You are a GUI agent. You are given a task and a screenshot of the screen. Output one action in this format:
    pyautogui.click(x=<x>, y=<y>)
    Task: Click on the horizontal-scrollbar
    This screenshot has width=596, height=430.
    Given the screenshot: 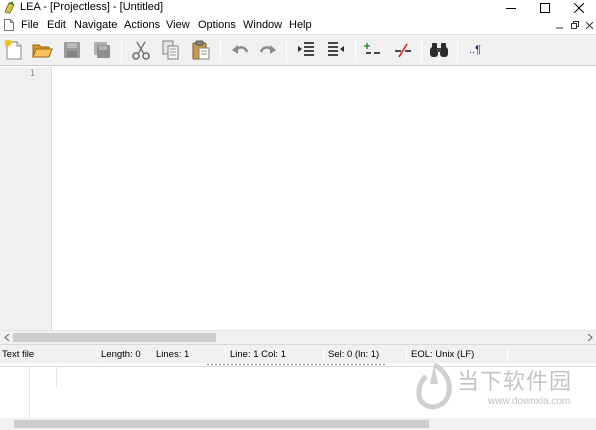 What is the action you would take?
    pyautogui.click(x=298, y=337)
    